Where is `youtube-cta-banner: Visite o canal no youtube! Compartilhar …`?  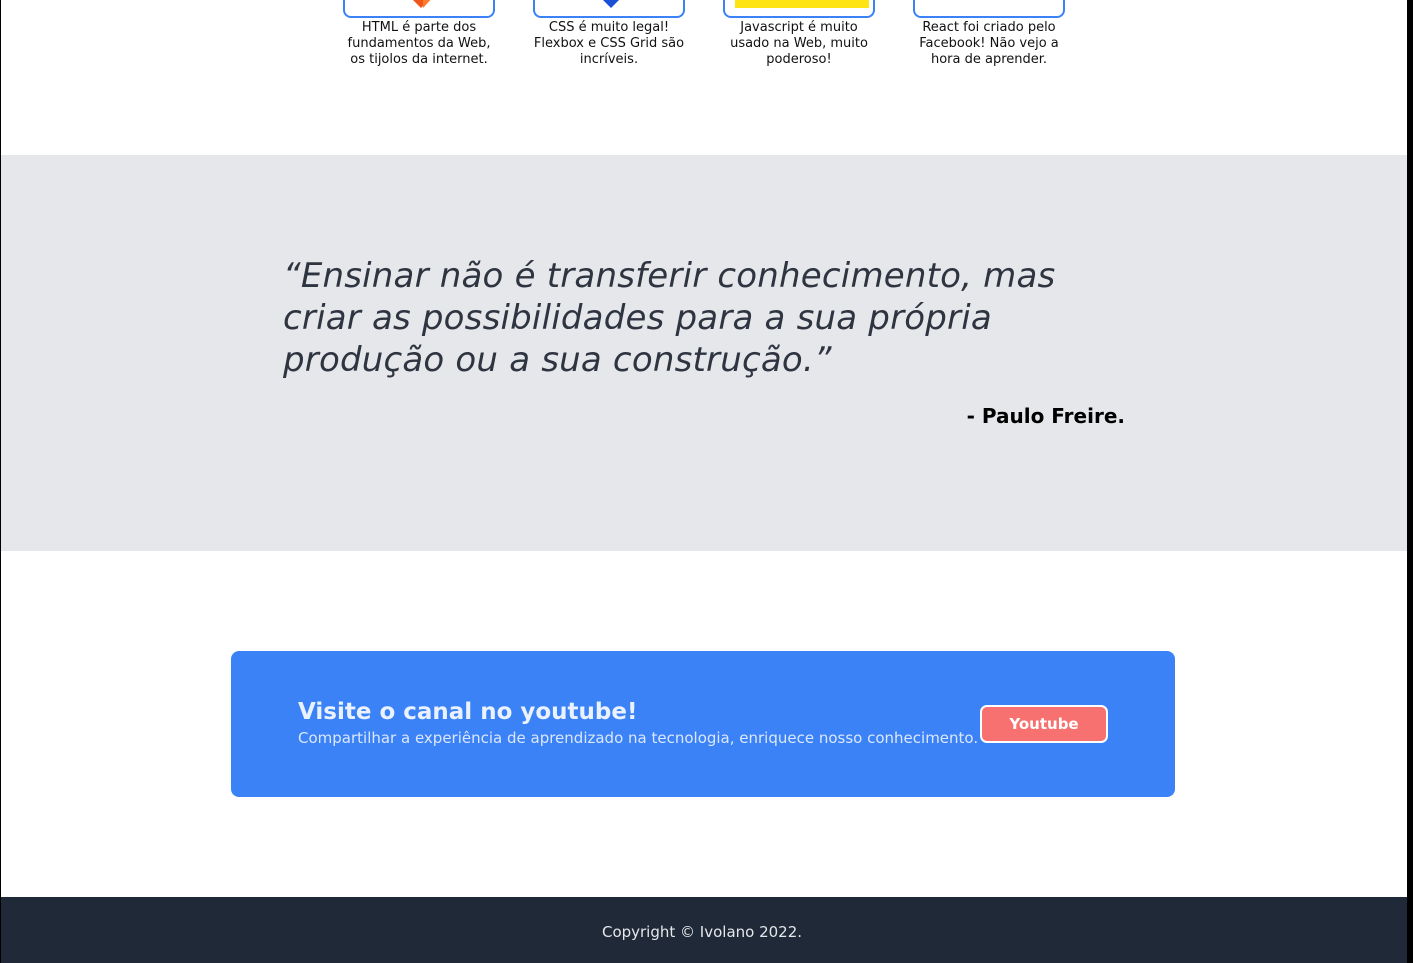 youtube-cta-banner: Visite o canal no youtube! Compartilhar … is located at coordinates (703, 724).